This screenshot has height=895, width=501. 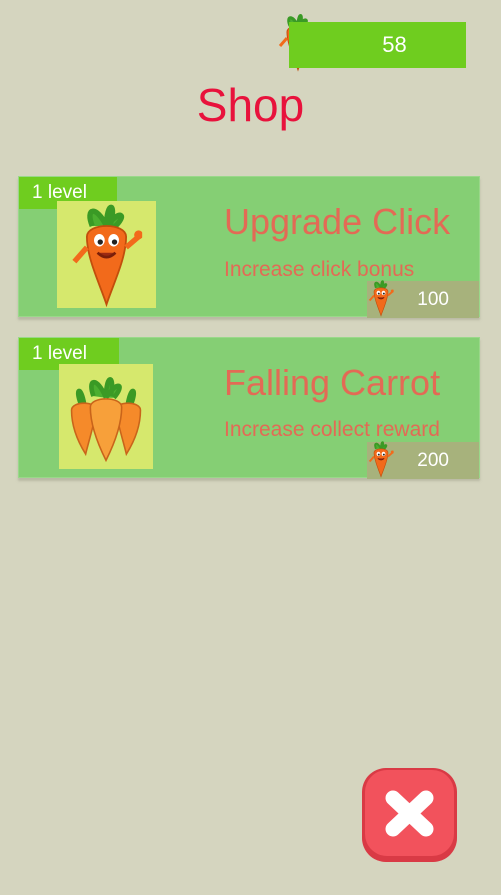 What do you see at coordinates (106, 416) in the screenshot?
I see `carrot-bunch-image` at bounding box center [106, 416].